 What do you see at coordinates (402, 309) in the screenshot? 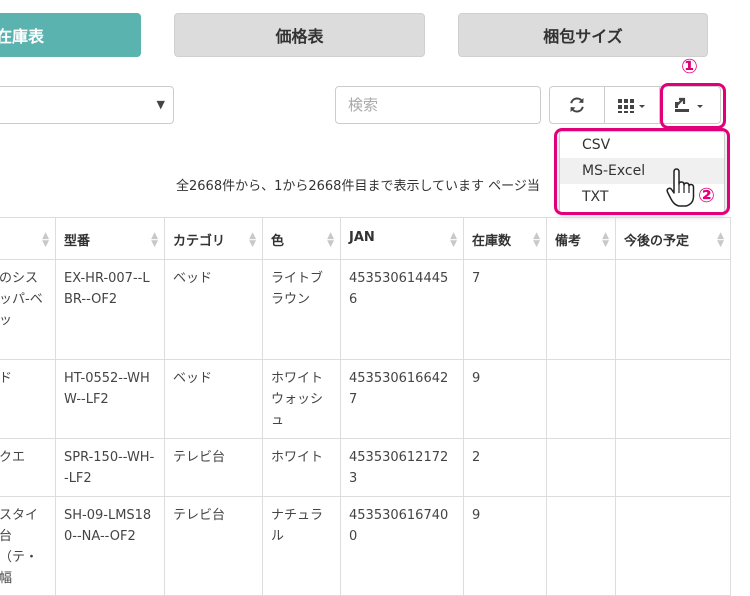
I see `cell-jan: 4535306144456` at bounding box center [402, 309].